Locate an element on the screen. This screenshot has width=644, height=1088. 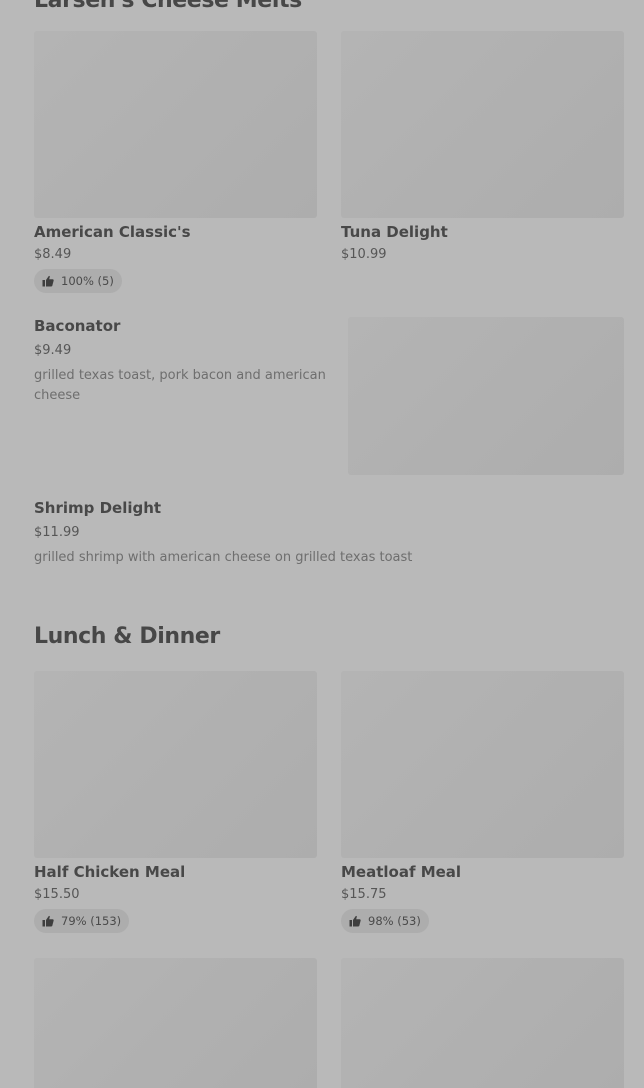
rating-badge: 100% (5) is located at coordinates (78, 281).